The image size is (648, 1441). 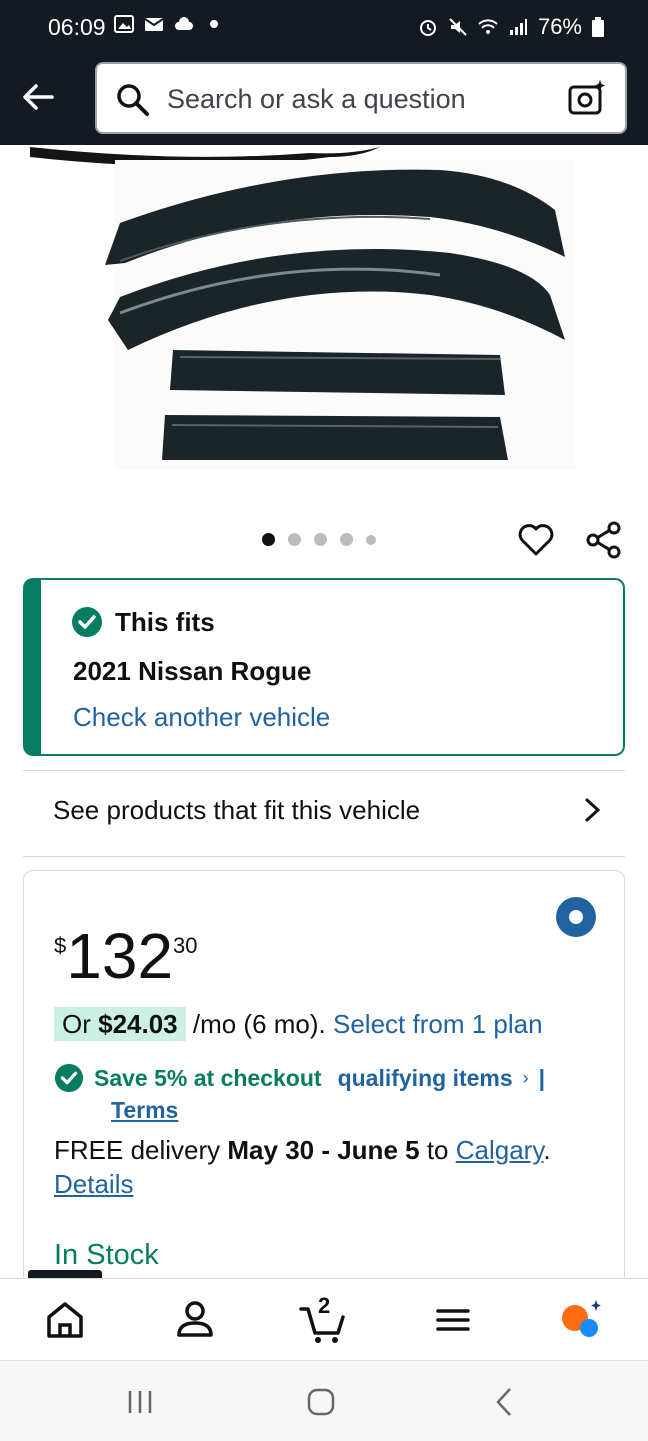 What do you see at coordinates (518, 27) in the screenshot?
I see `signal-icon` at bounding box center [518, 27].